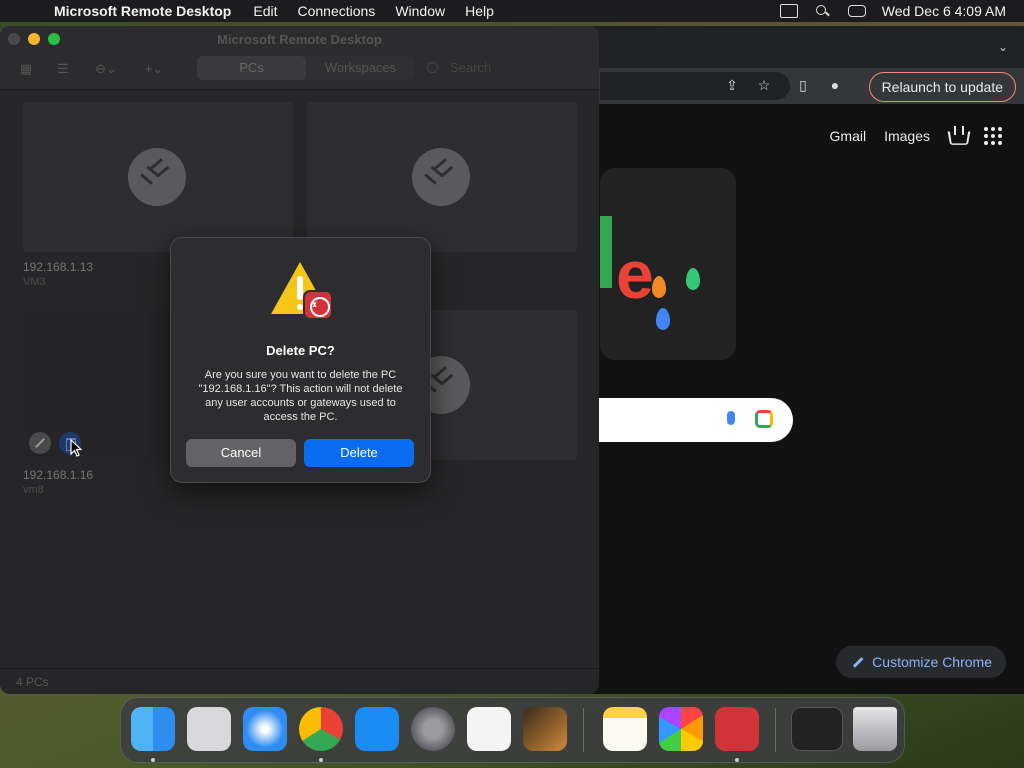 This screenshot has width=1024, height=768. What do you see at coordinates (26, 69) in the screenshot?
I see `grid-view-icon: ▦` at bounding box center [26, 69].